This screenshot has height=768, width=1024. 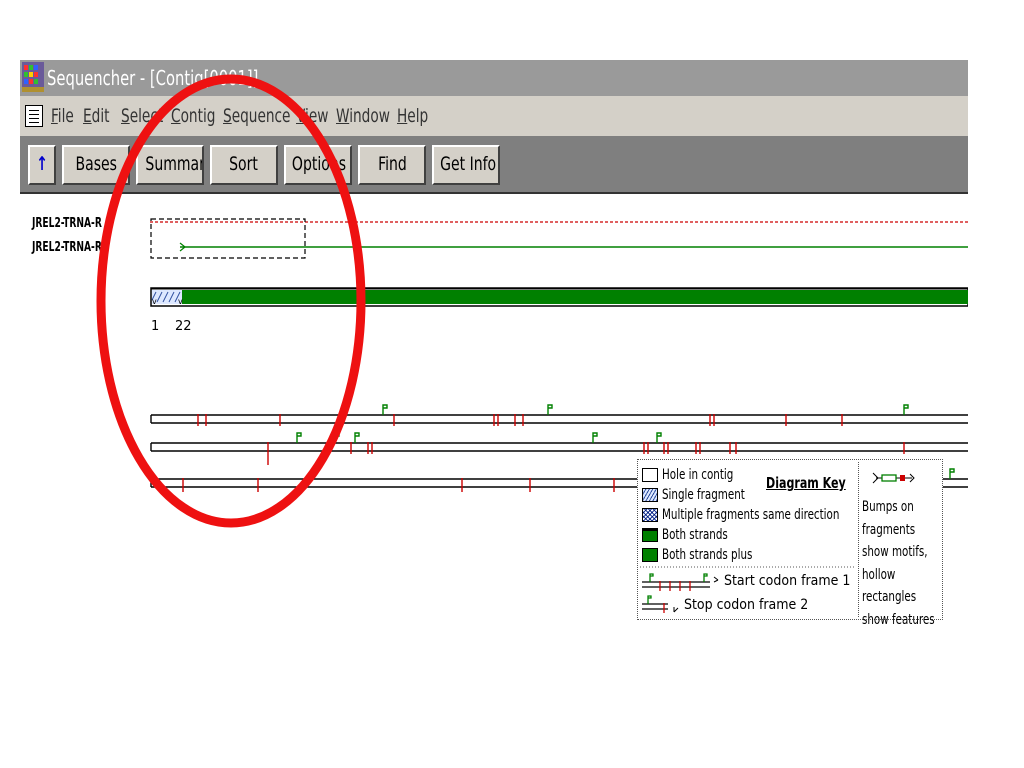 I want to click on menu-edit: Edit, so click(x=96, y=116).